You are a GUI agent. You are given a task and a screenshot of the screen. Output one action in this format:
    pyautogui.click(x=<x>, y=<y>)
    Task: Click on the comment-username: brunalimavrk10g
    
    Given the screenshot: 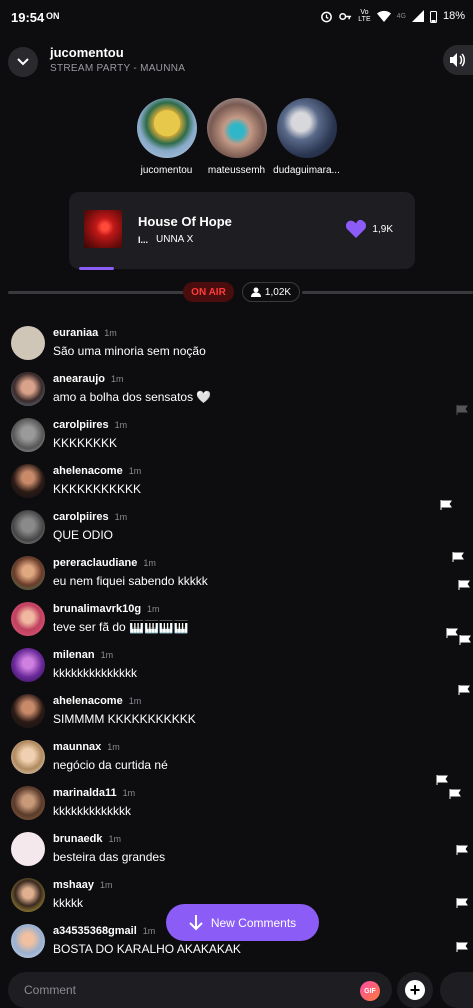 What is the action you would take?
    pyautogui.click(x=97, y=609)
    